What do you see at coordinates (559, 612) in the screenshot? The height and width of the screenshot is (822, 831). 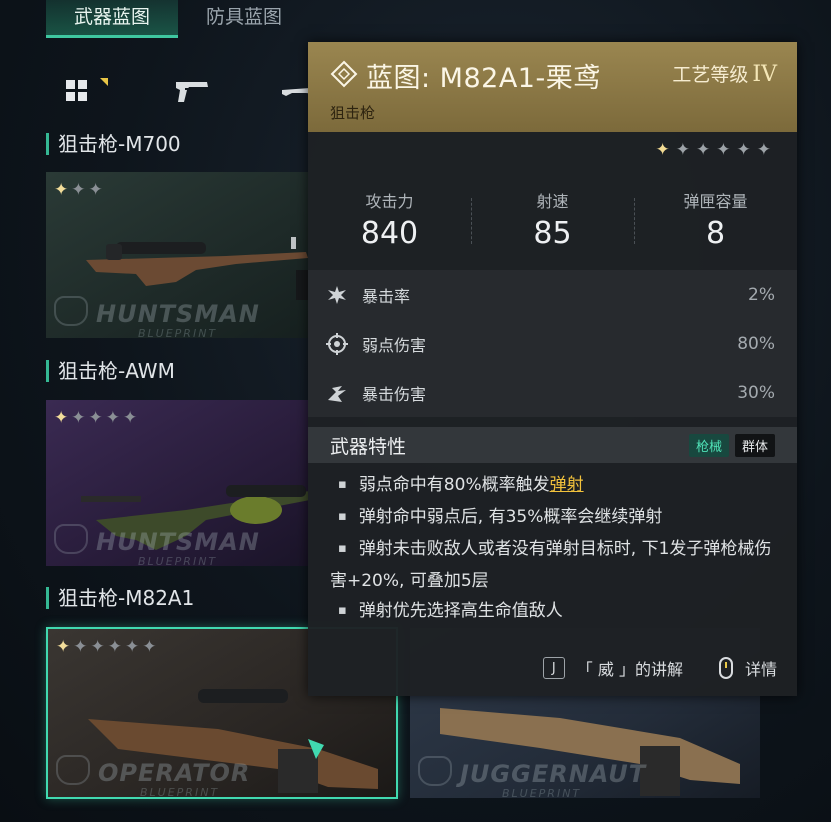 I see `trait-item: 弹射优先选择高生命值敌人` at bounding box center [559, 612].